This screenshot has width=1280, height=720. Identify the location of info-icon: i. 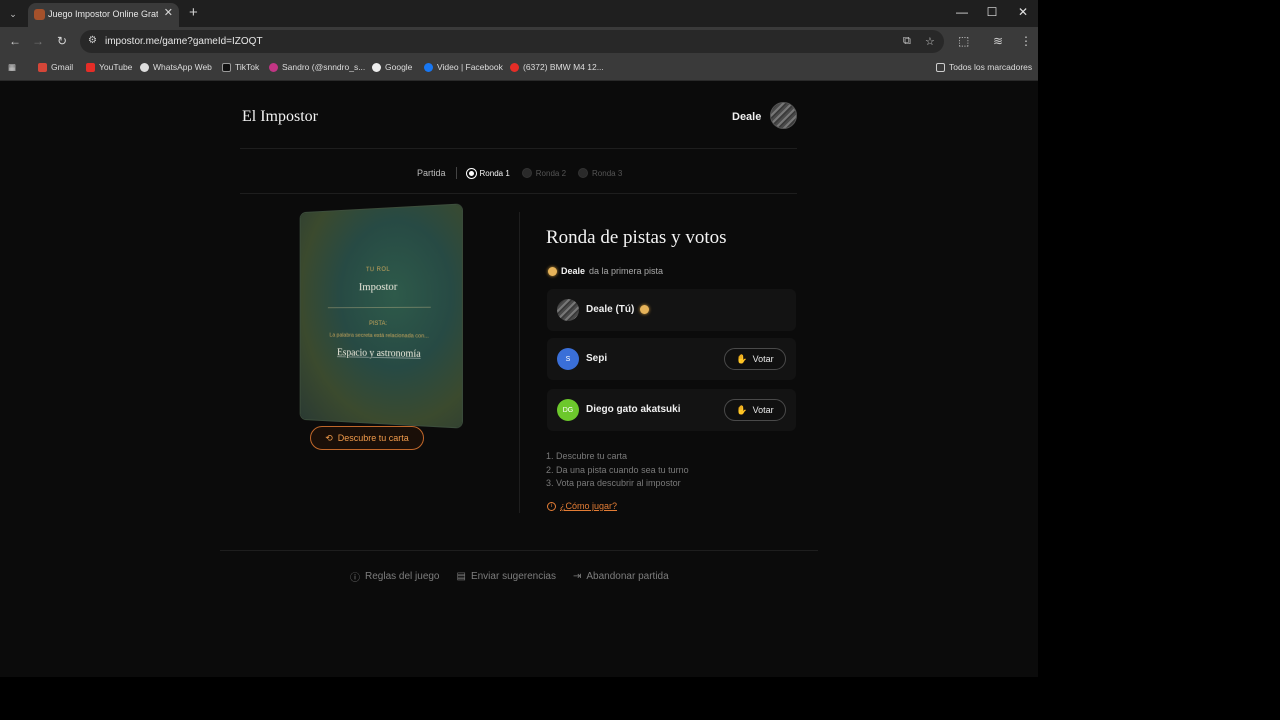
(551, 506).